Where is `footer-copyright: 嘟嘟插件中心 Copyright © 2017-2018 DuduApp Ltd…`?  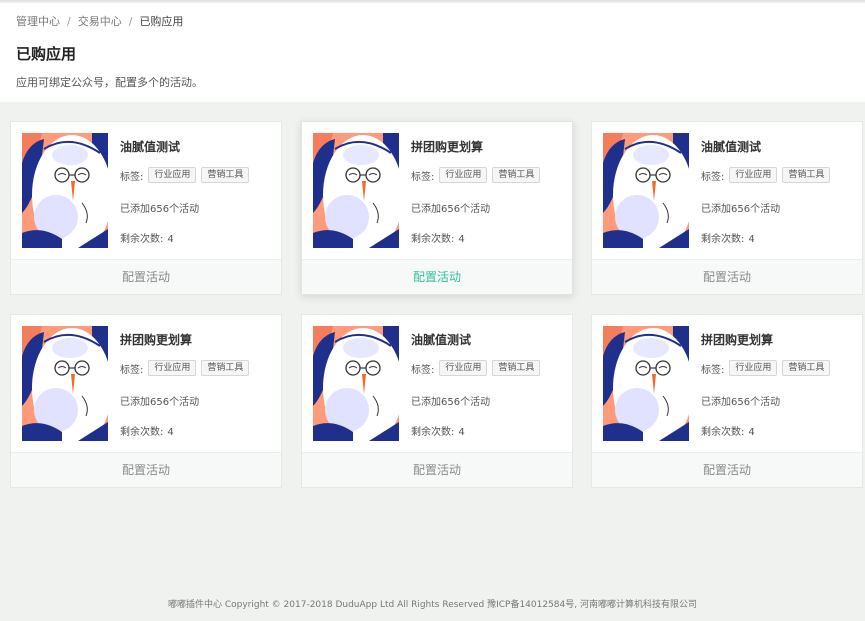
footer-copyright: 嘟嘟插件中心 Copyright © 2017-2018 DuduApp Ltd… is located at coordinates (432, 605).